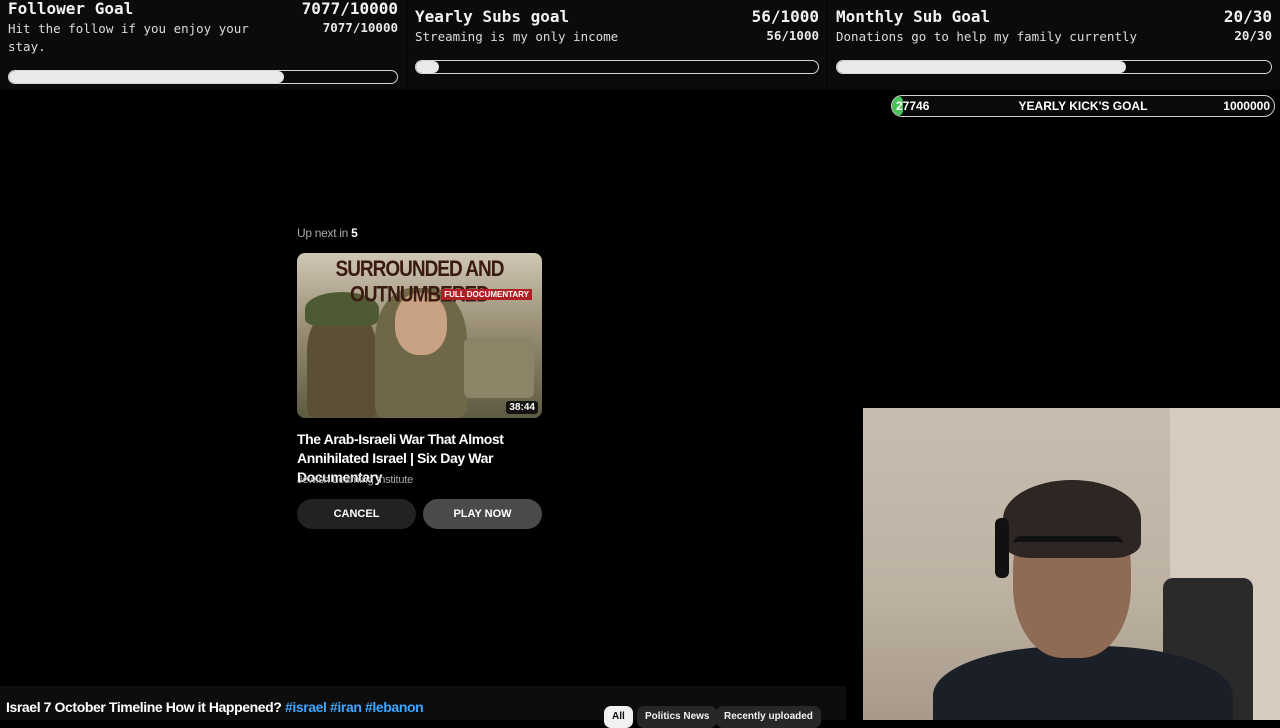  I want to click on hashtag-link: #israel, so click(306, 707).